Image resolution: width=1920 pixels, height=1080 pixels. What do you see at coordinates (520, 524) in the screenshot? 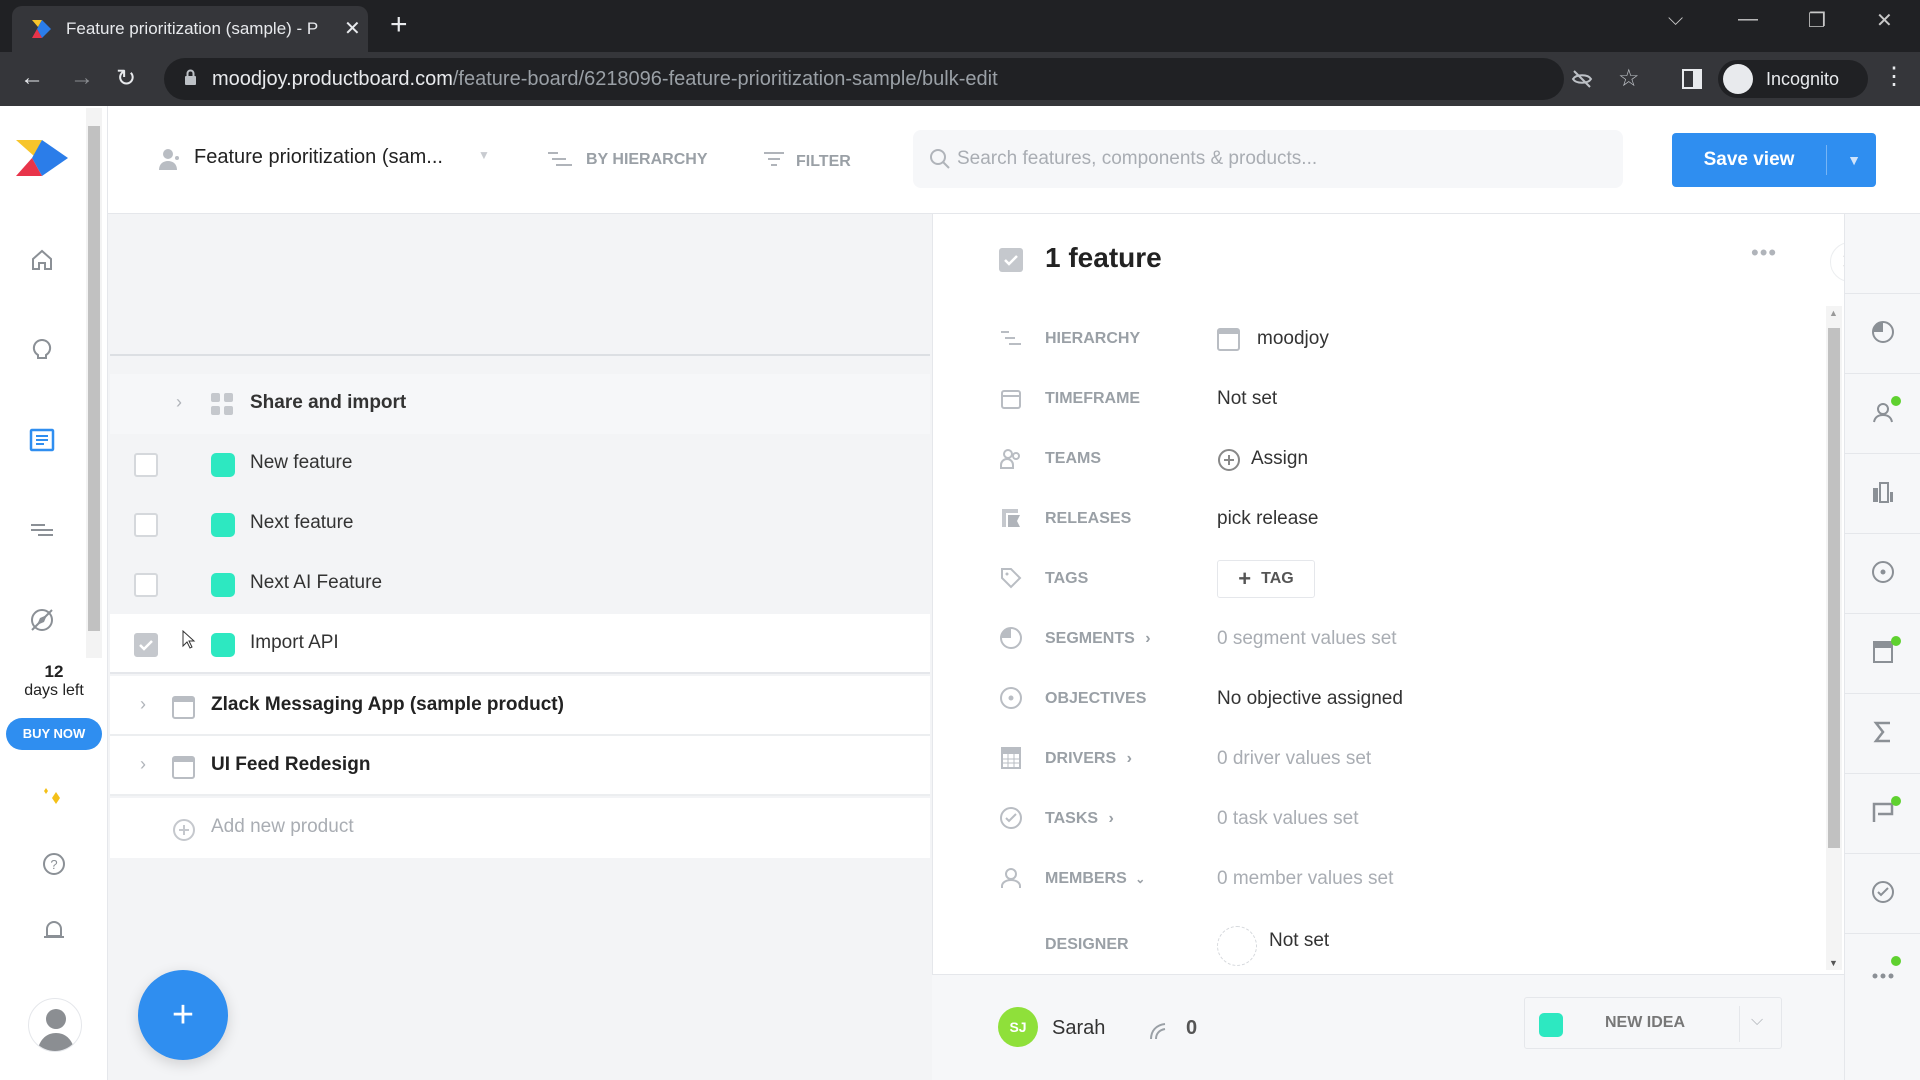
I see `feature-row: Next feature` at bounding box center [520, 524].